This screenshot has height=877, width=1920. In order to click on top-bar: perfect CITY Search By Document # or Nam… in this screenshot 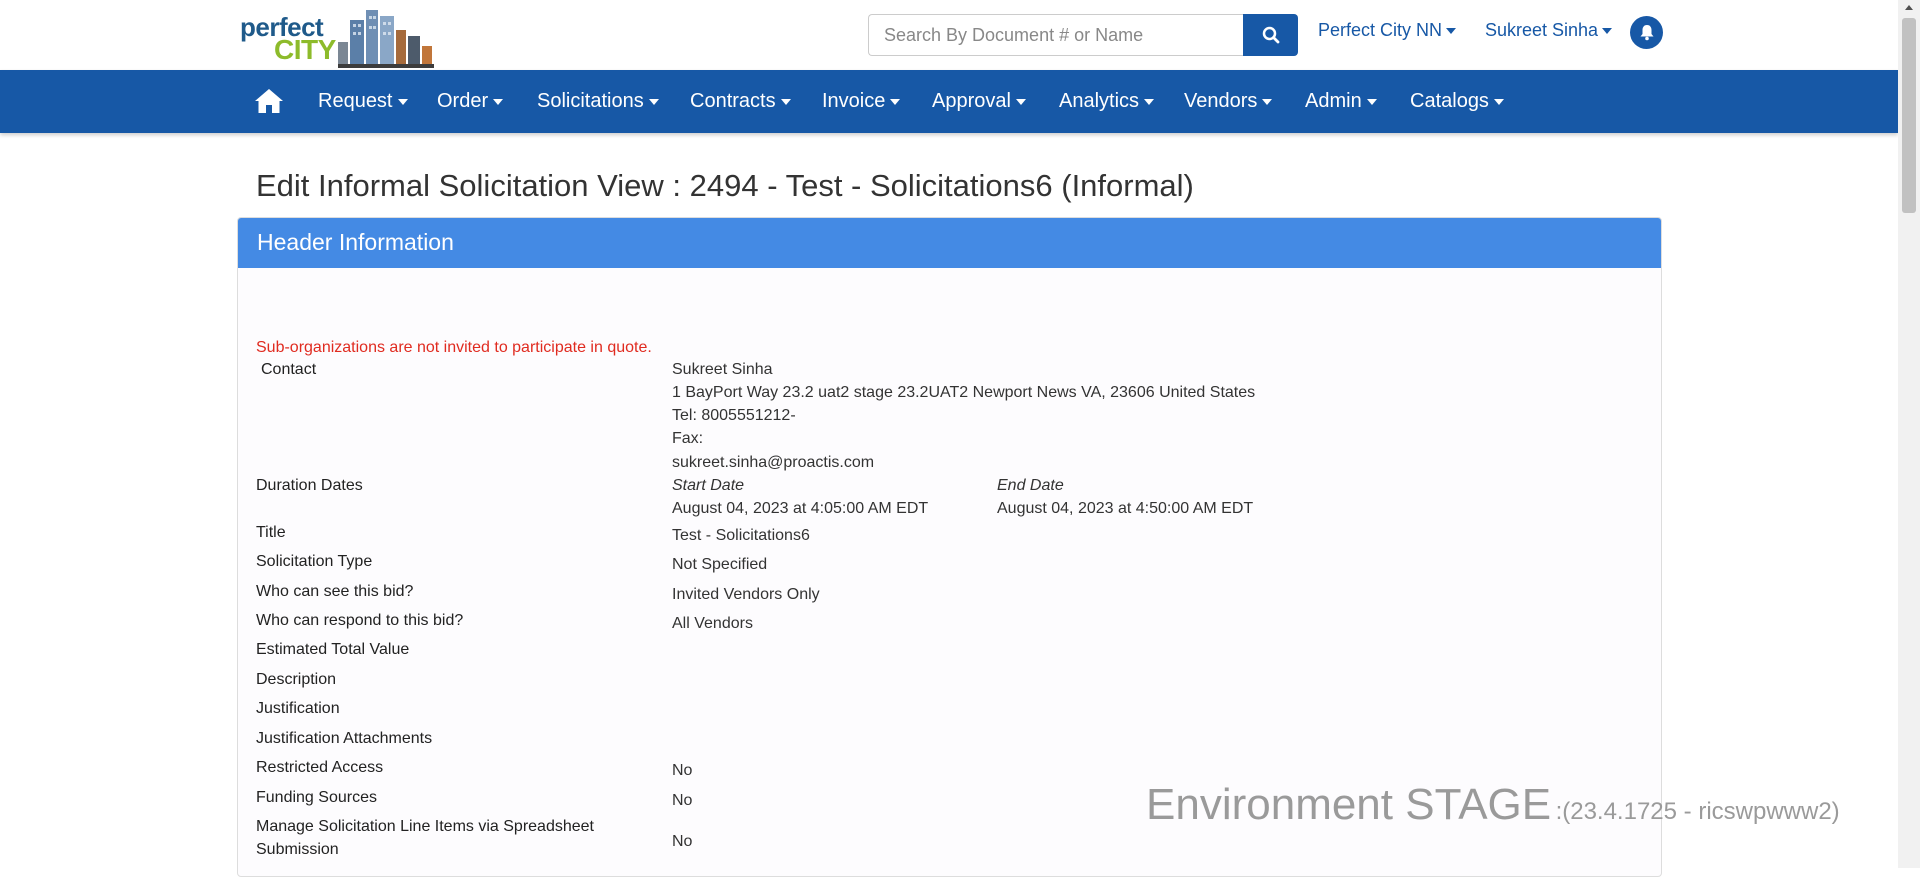, I will do `click(949, 35)`.